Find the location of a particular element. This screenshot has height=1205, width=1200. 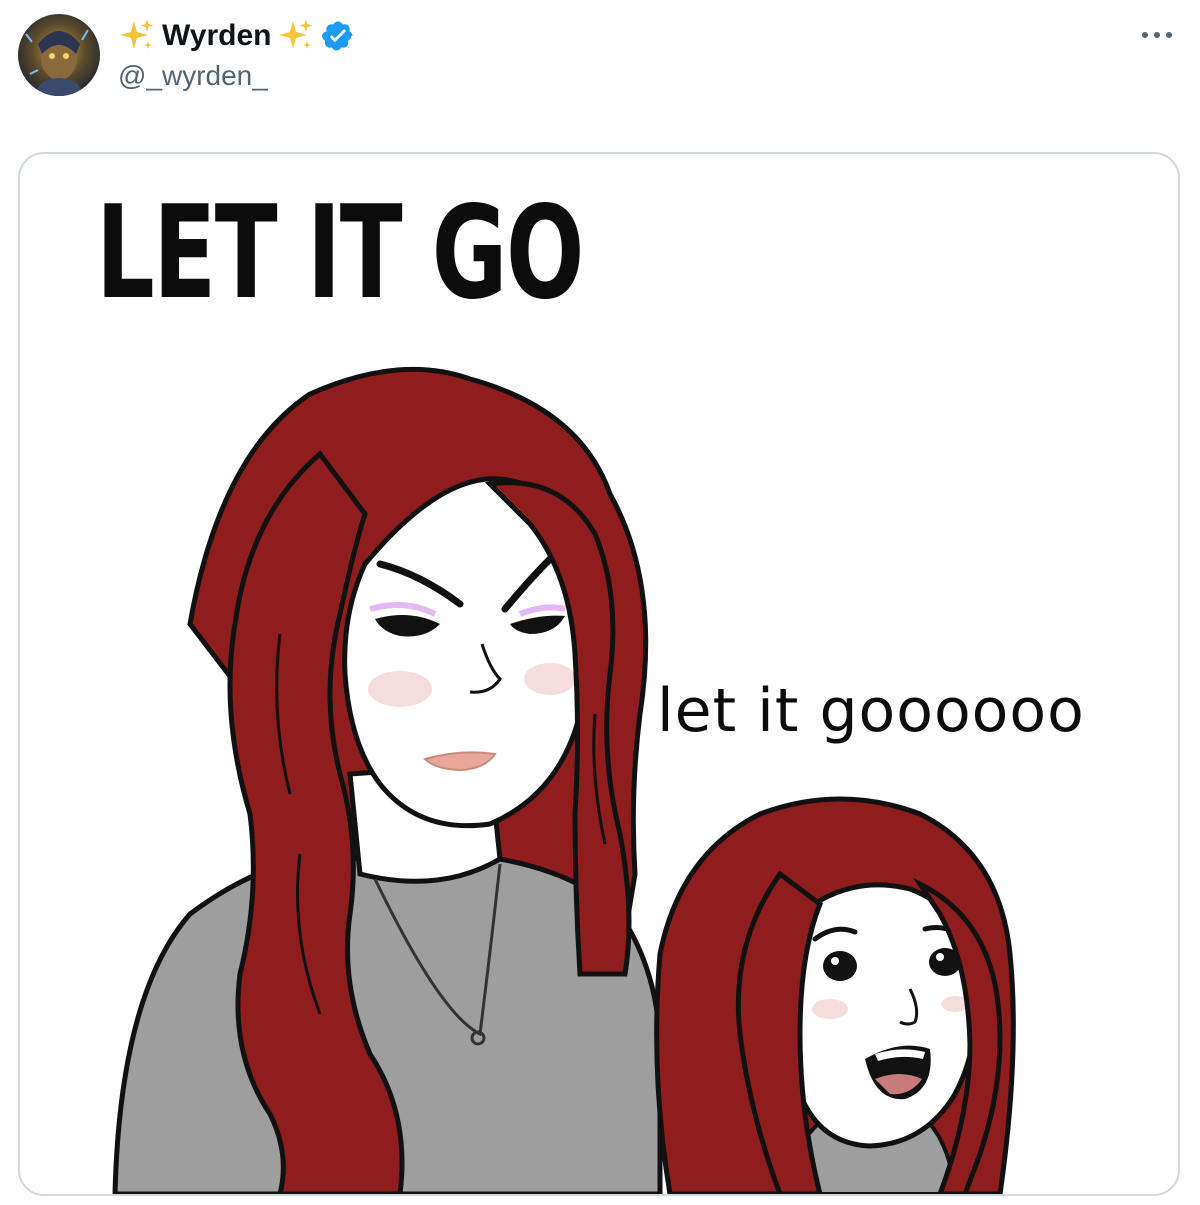

more-options-button is located at coordinates (1157, 35).